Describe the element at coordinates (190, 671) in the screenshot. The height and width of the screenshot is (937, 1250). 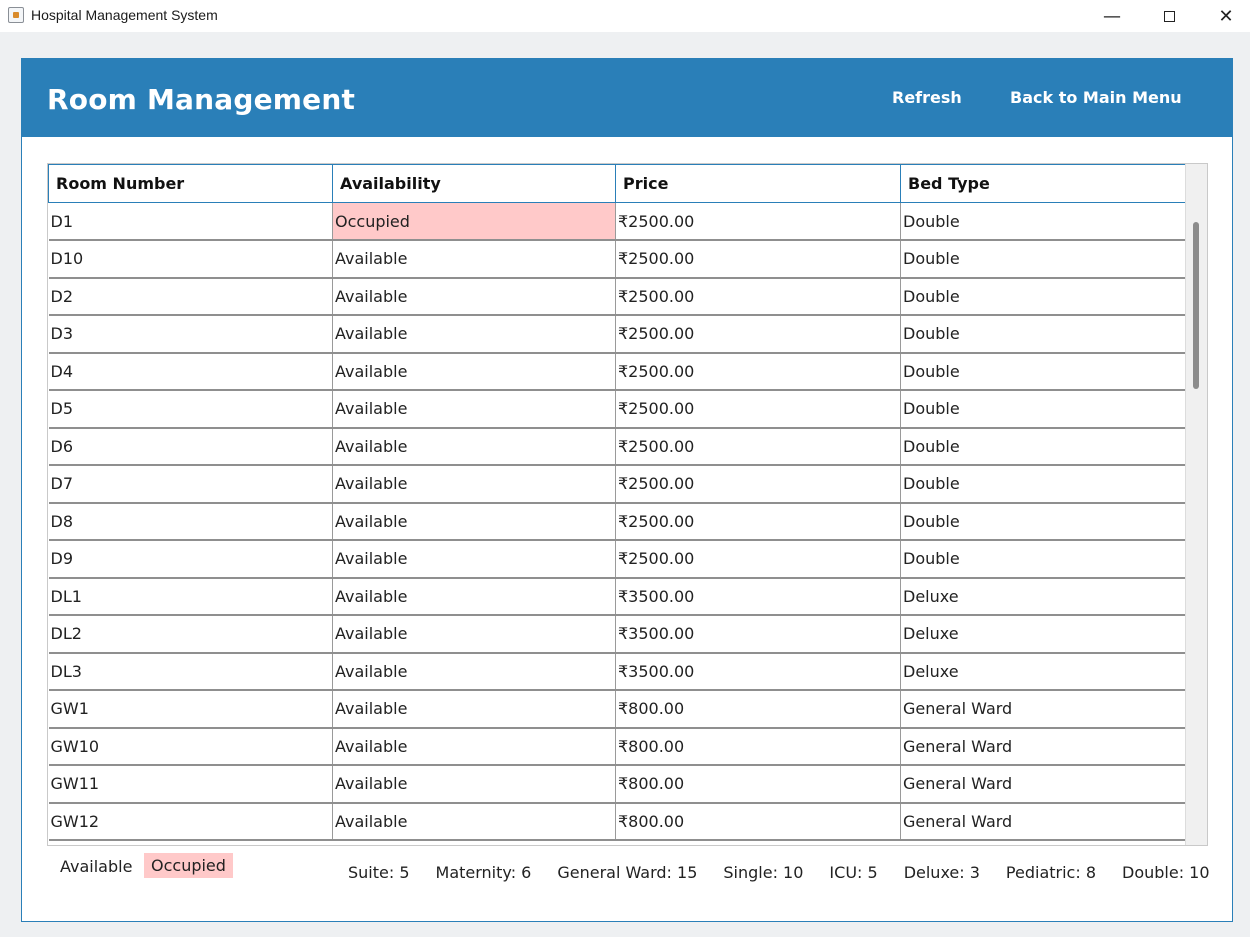
I see `cell-room-number: DL3` at that location.